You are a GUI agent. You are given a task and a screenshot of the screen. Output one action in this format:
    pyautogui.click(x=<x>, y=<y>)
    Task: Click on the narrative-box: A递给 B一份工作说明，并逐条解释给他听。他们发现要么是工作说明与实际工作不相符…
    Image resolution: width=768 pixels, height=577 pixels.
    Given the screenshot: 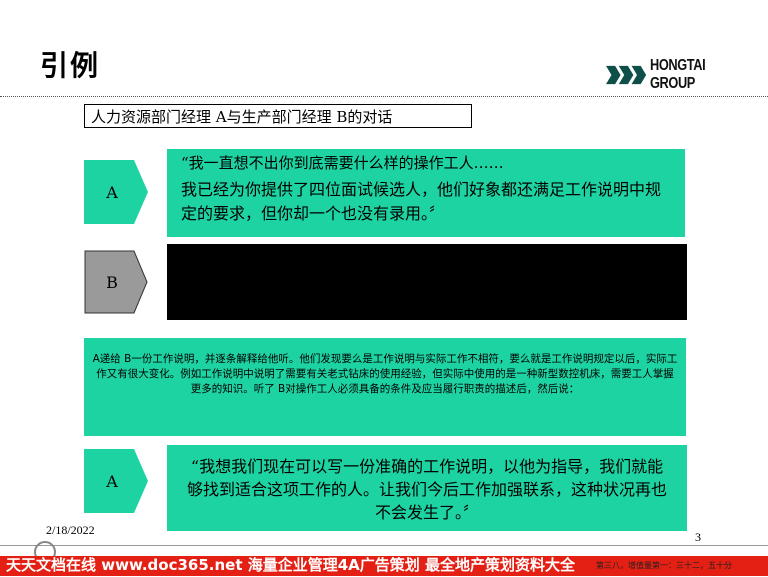 What is the action you would take?
    pyautogui.click(x=385, y=387)
    